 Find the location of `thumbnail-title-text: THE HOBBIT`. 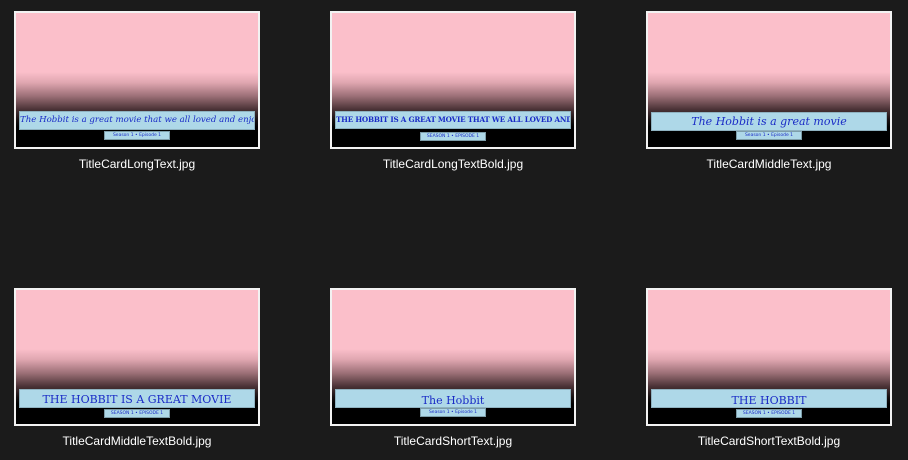

thumbnail-title-text: THE HOBBIT is located at coordinates (769, 398).